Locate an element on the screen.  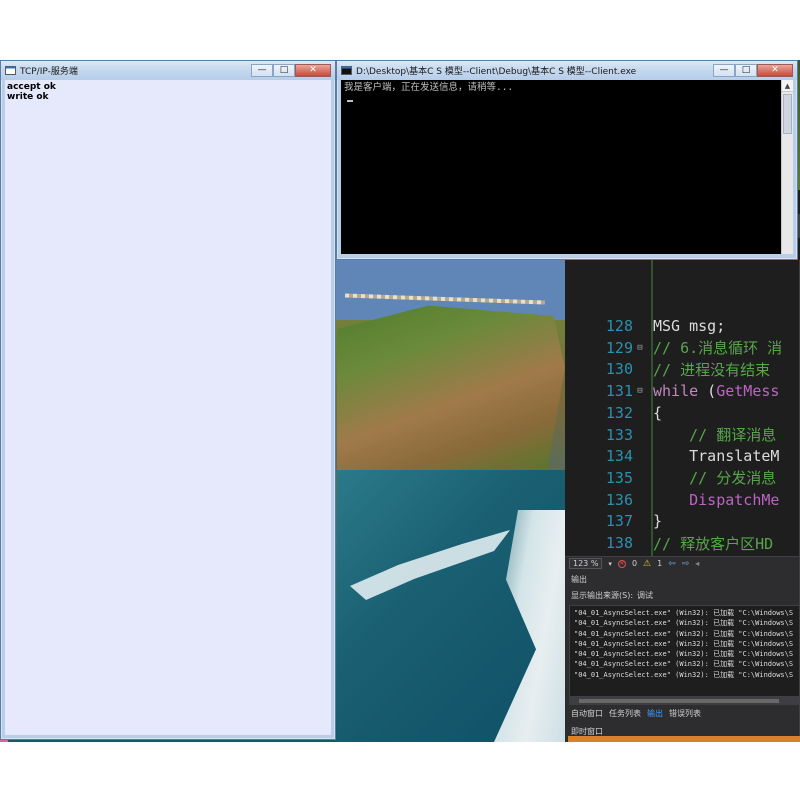
code-token: GetMess is located at coordinates (748, 391).